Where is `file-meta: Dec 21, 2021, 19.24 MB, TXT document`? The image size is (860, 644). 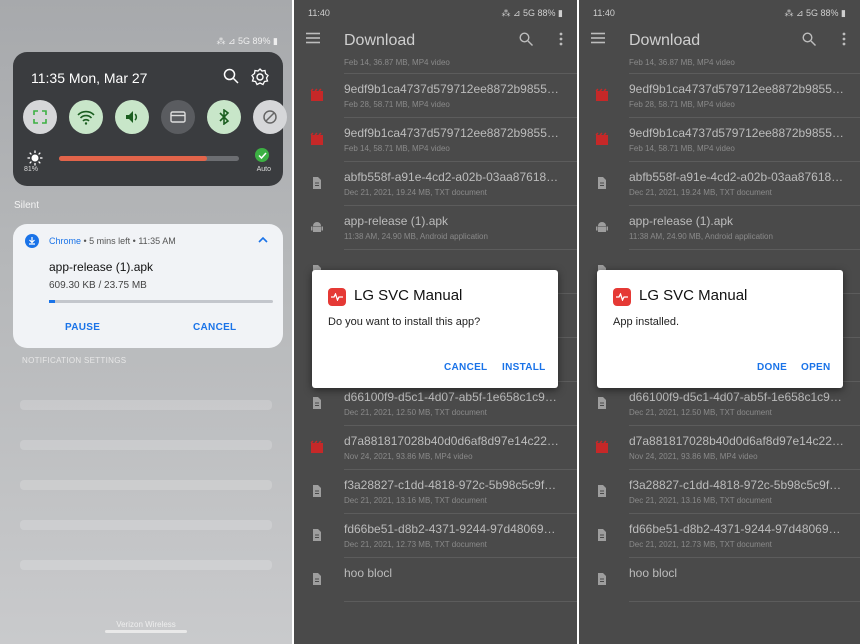 file-meta: Dec 21, 2021, 19.24 MB, TXT document is located at coordinates (415, 192).